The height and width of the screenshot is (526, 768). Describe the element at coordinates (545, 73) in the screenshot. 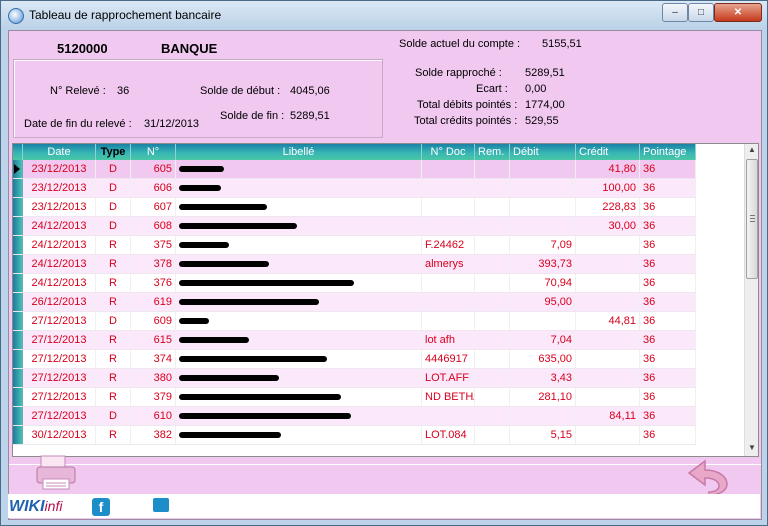

I see `solde-rapproche-value: 5289,51` at that location.